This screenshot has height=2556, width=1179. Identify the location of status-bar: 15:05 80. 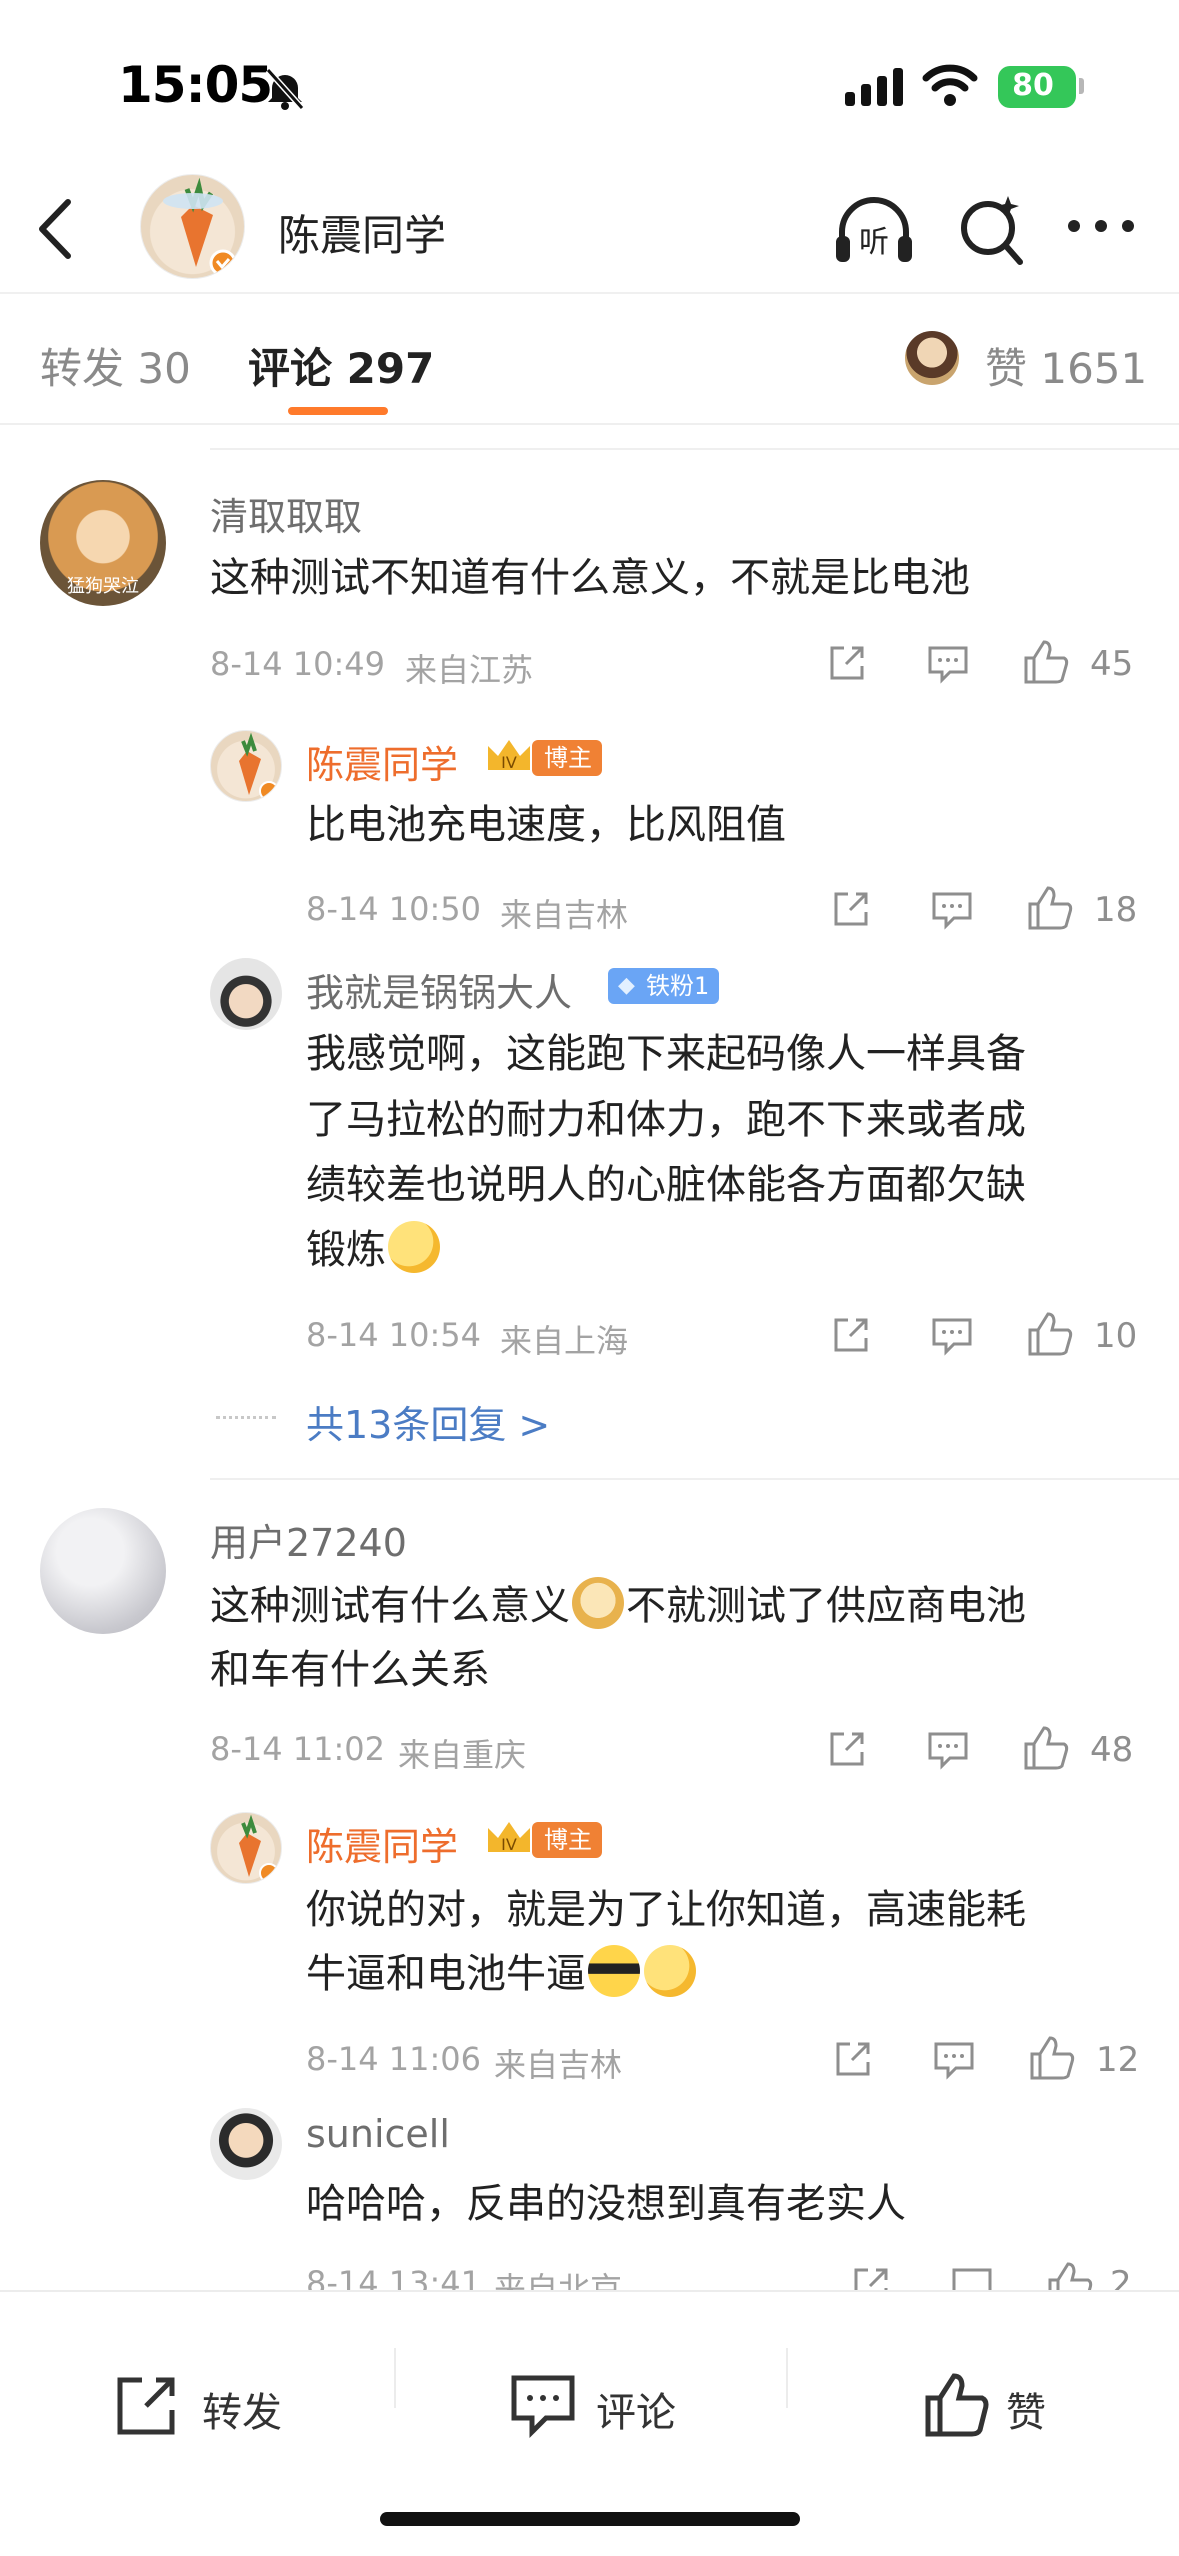
(589, 85).